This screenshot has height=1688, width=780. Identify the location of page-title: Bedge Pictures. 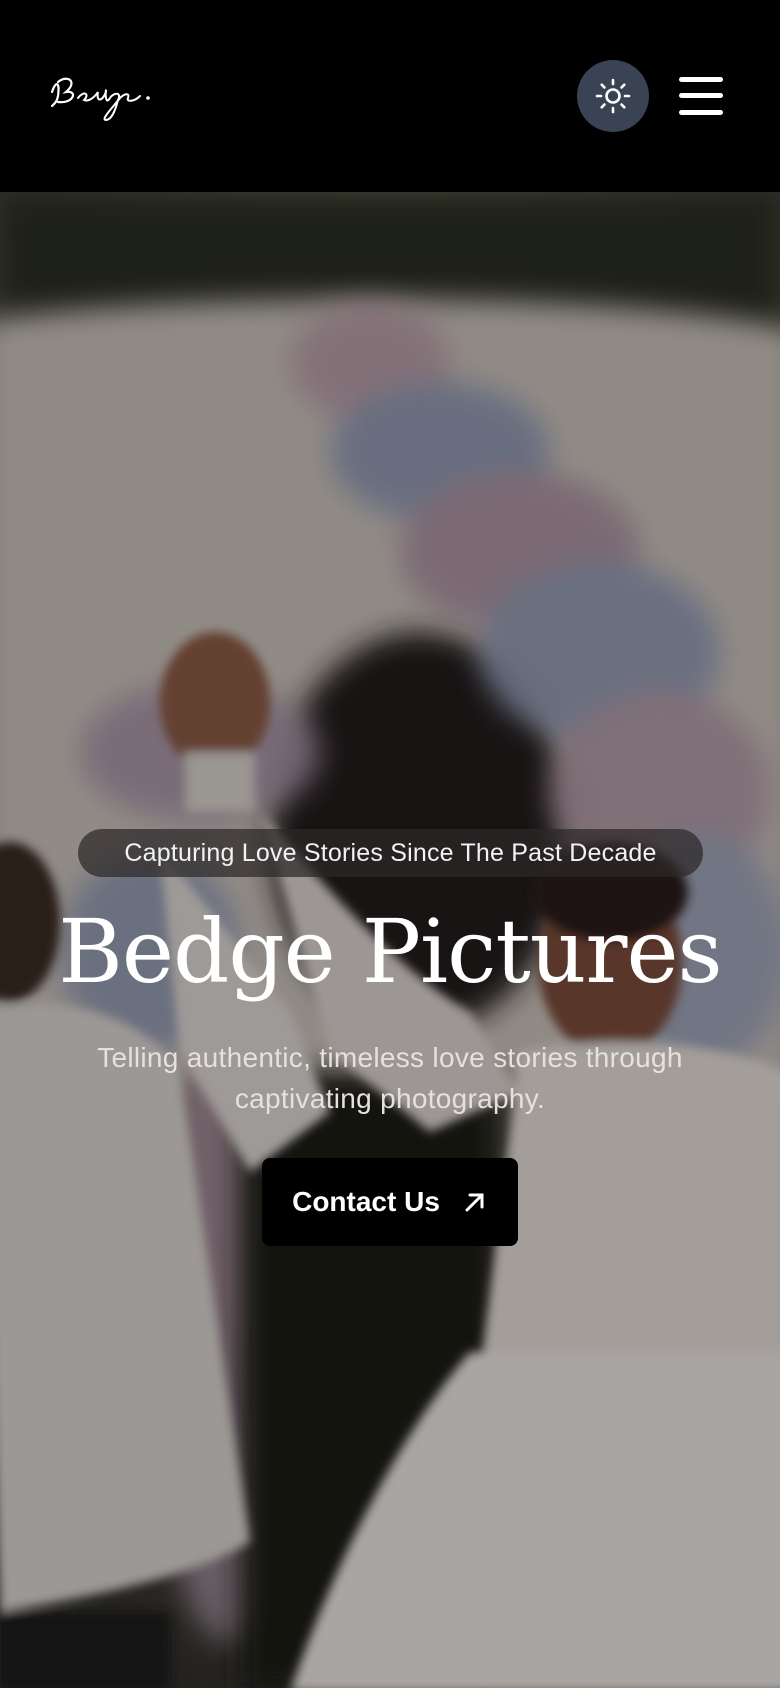
(390, 951).